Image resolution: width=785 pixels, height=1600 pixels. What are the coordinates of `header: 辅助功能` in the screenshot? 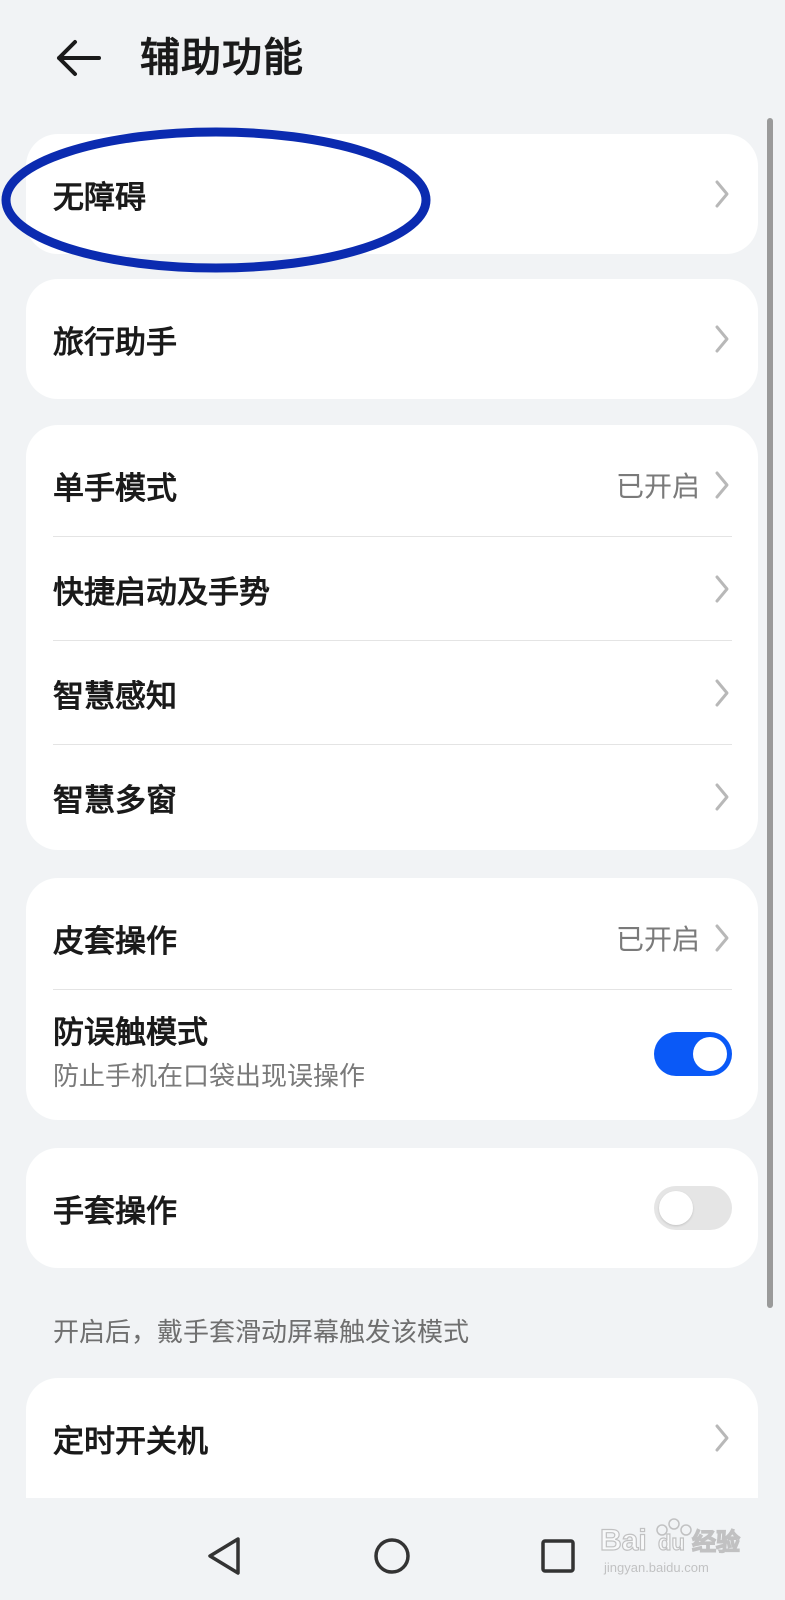 It's located at (392, 60).